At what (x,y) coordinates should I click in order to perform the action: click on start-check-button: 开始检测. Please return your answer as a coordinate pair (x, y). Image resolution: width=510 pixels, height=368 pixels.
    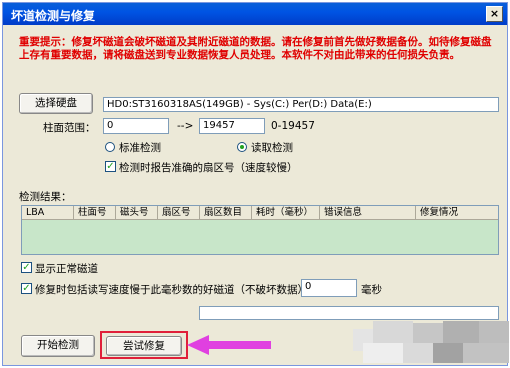
    Looking at the image, I should click on (58, 346).